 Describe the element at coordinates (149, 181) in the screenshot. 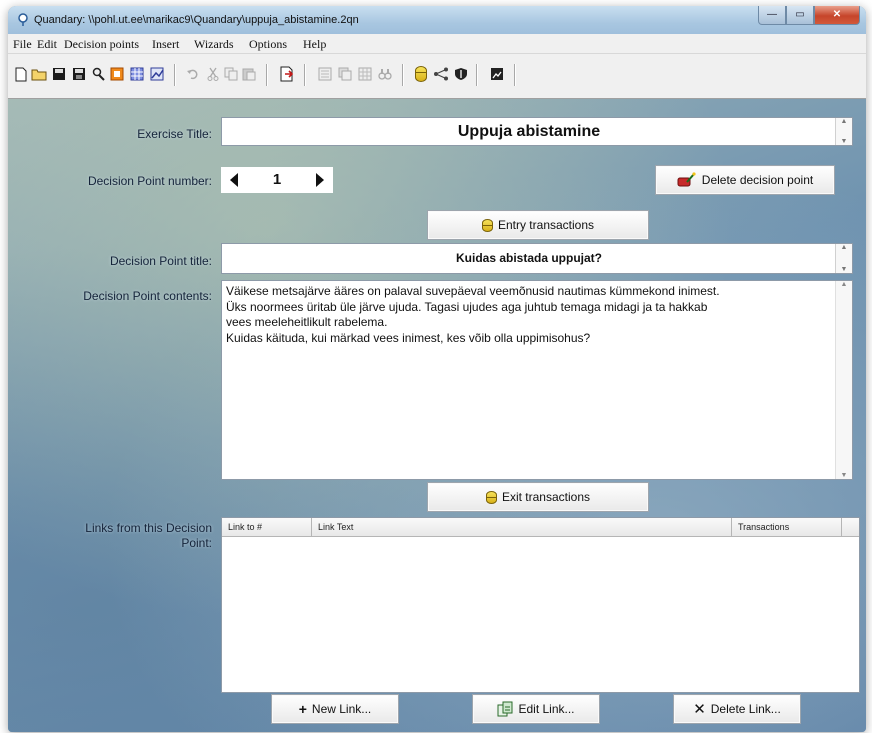

I see `decision-point-number-label: Decision Point number:` at that location.